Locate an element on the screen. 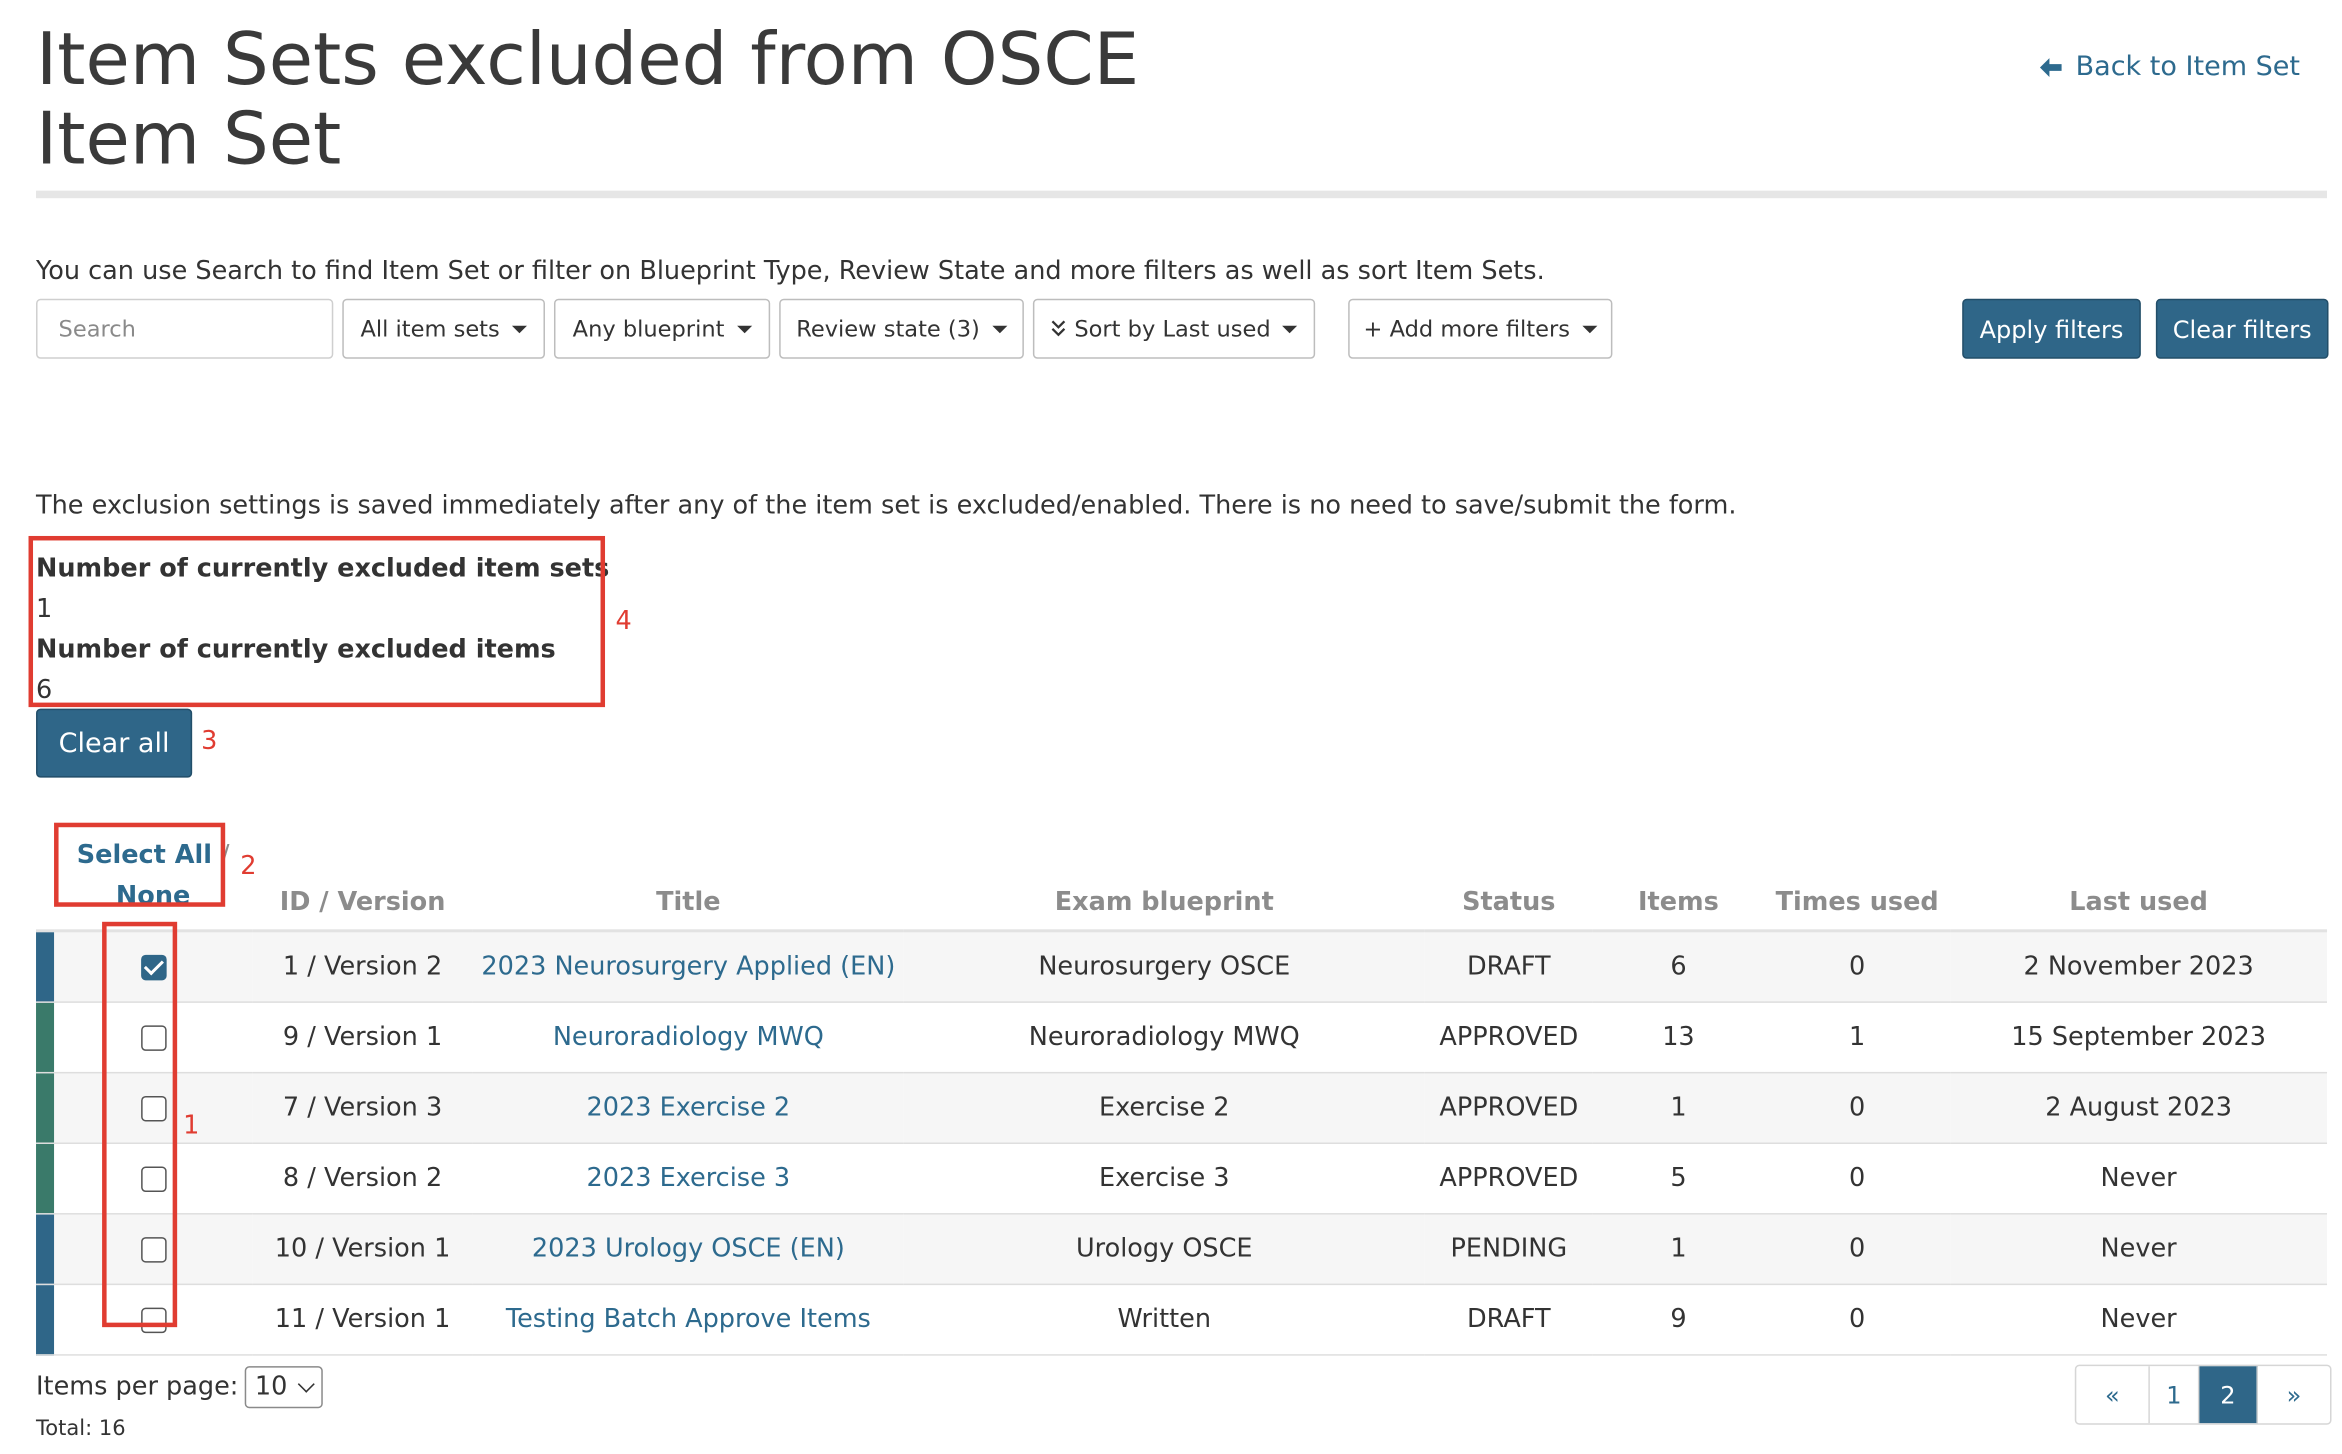 Image resolution: width=2342 pixels, height=1454 pixels. cell-id: 7 / Version 3 is located at coordinates (362, 1108).